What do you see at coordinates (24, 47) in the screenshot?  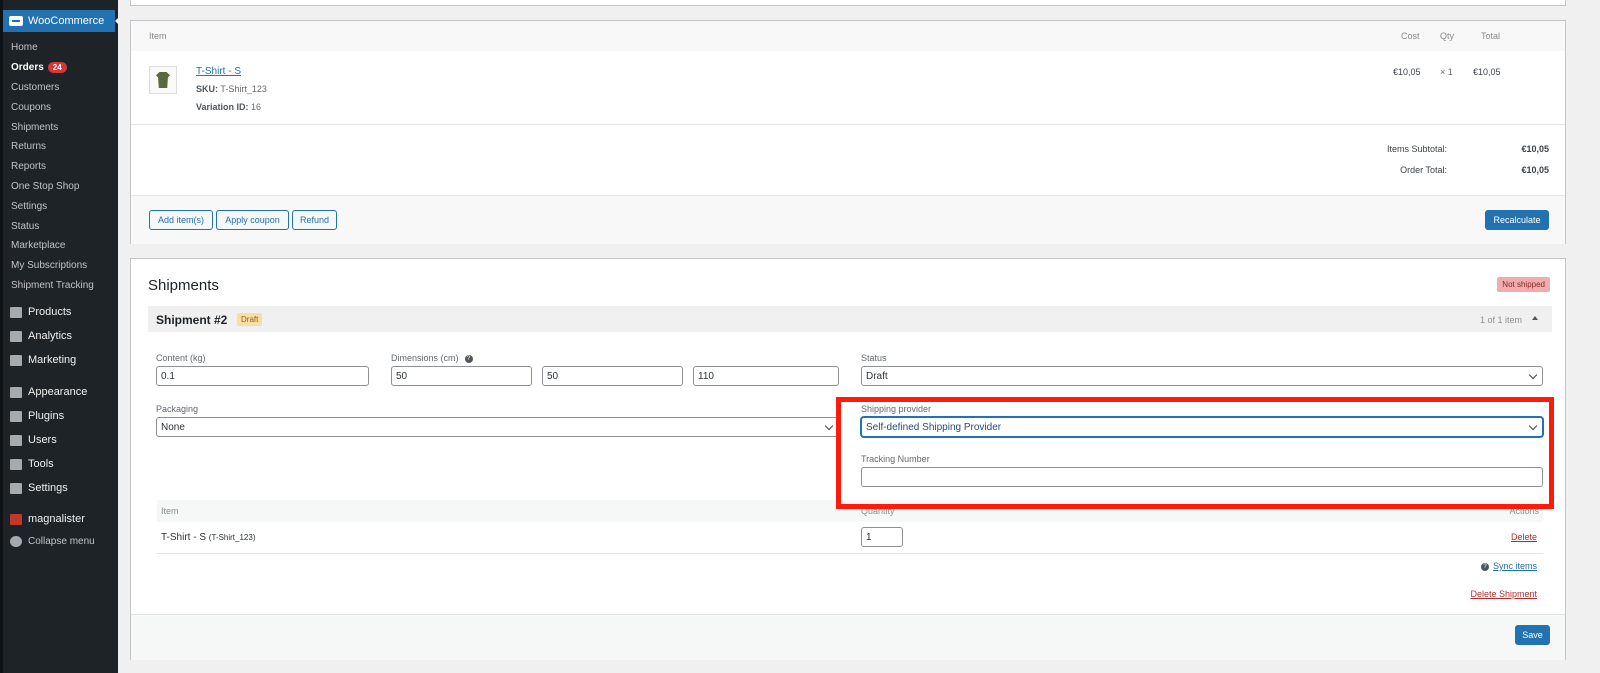 I see `sidebar-item-home: Home` at bounding box center [24, 47].